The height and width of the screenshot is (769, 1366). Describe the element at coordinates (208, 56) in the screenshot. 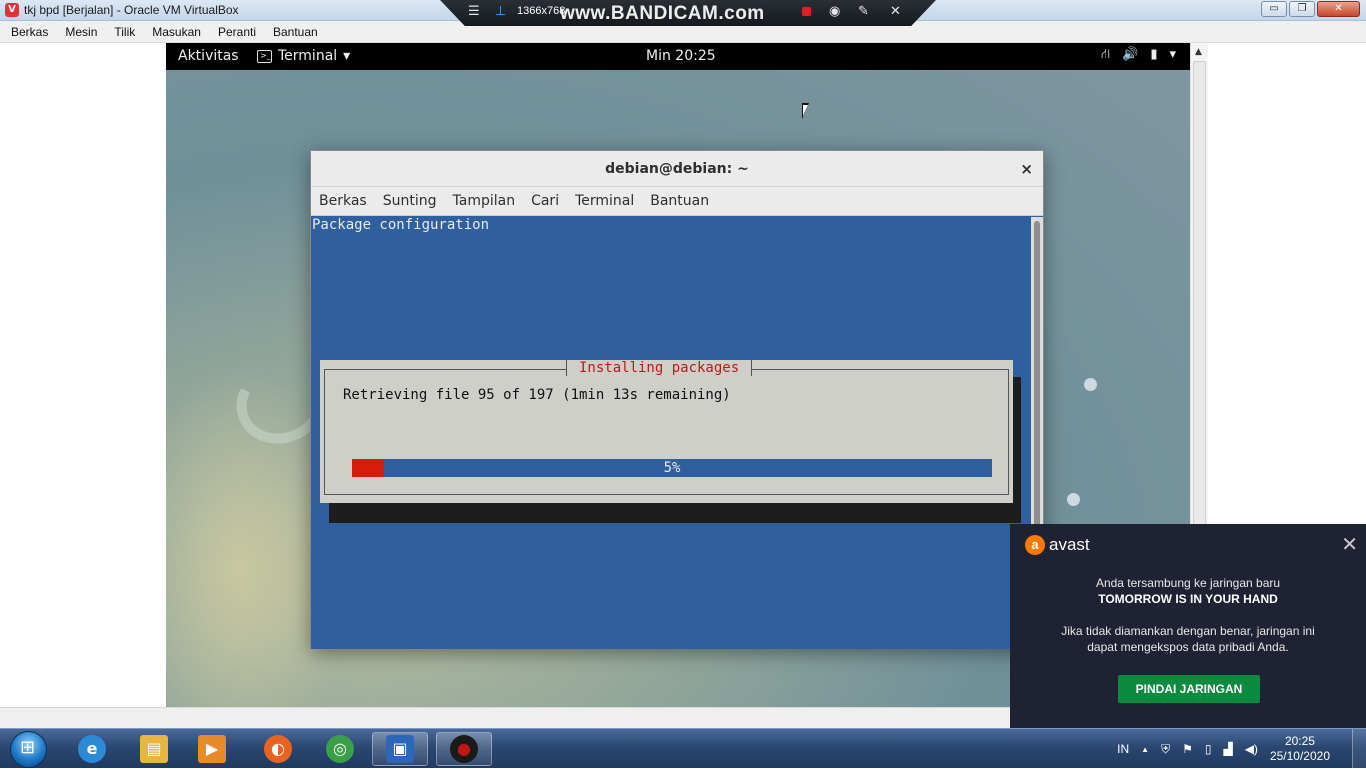

I see `activities-button: Aktivitas` at that location.